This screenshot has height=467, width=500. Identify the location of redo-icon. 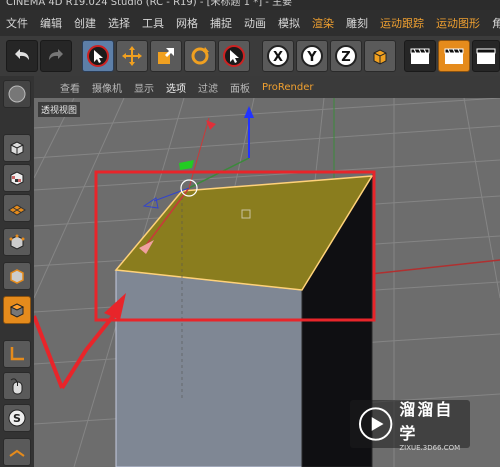
(56, 54).